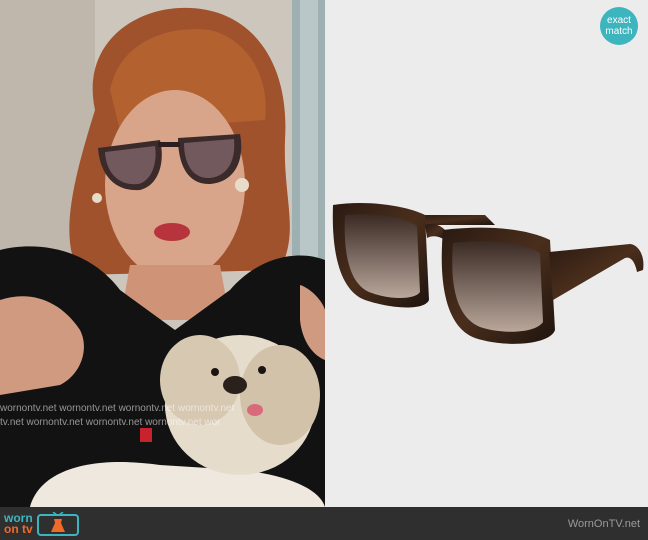  I want to click on logo-text: worn on tv, so click(18, 524).